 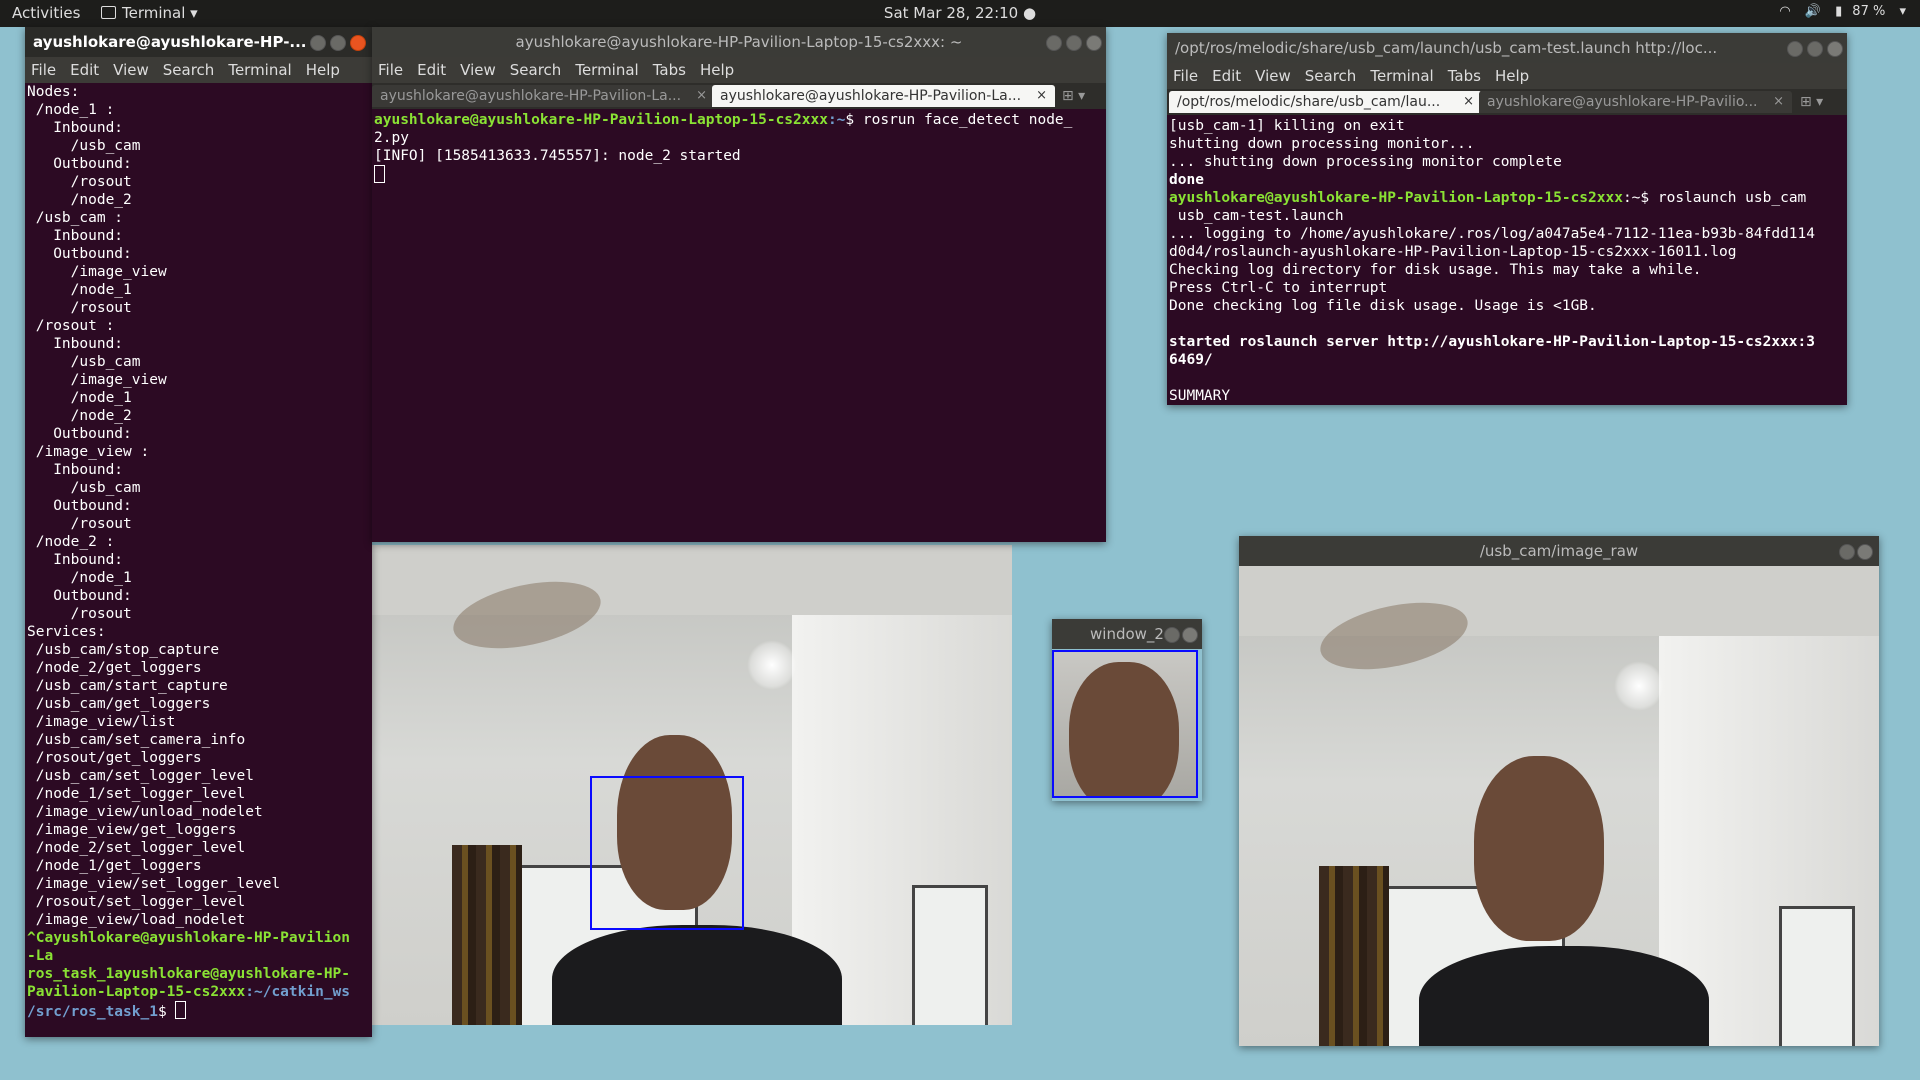 I want to click on terminal-line: /usb_cam/set_camera_info, so click(x=136, y=740).